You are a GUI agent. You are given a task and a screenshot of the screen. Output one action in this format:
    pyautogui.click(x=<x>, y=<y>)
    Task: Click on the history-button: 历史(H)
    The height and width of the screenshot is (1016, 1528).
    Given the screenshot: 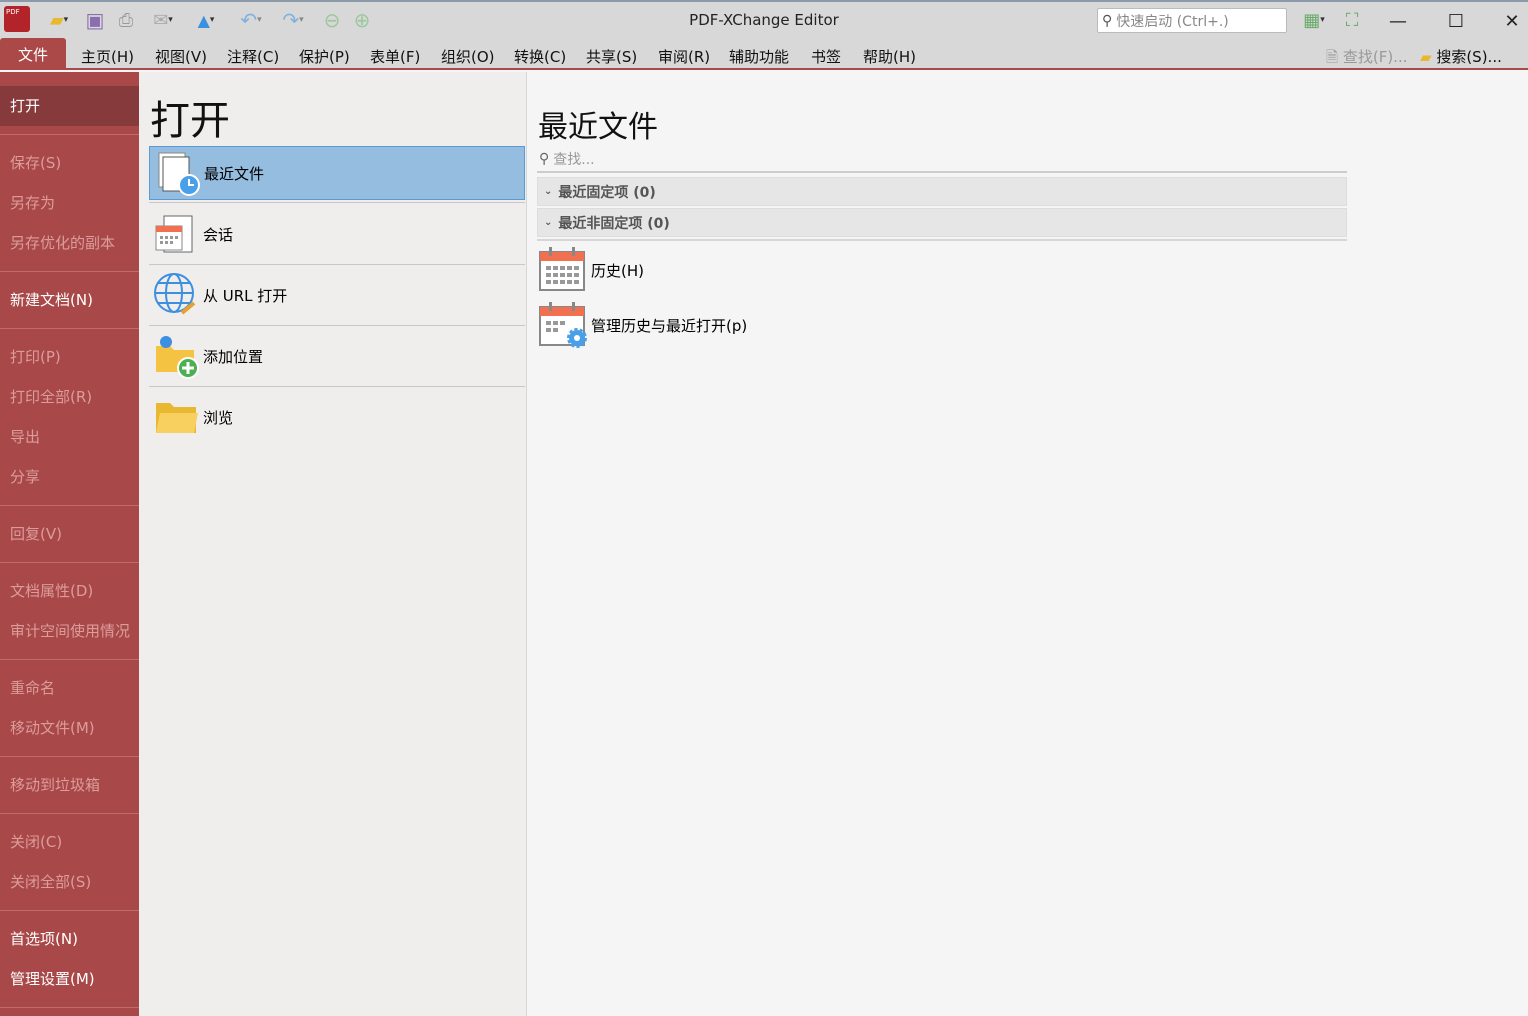 What is the action you would take?
    pyautogui.click(x=591, y=270)
    